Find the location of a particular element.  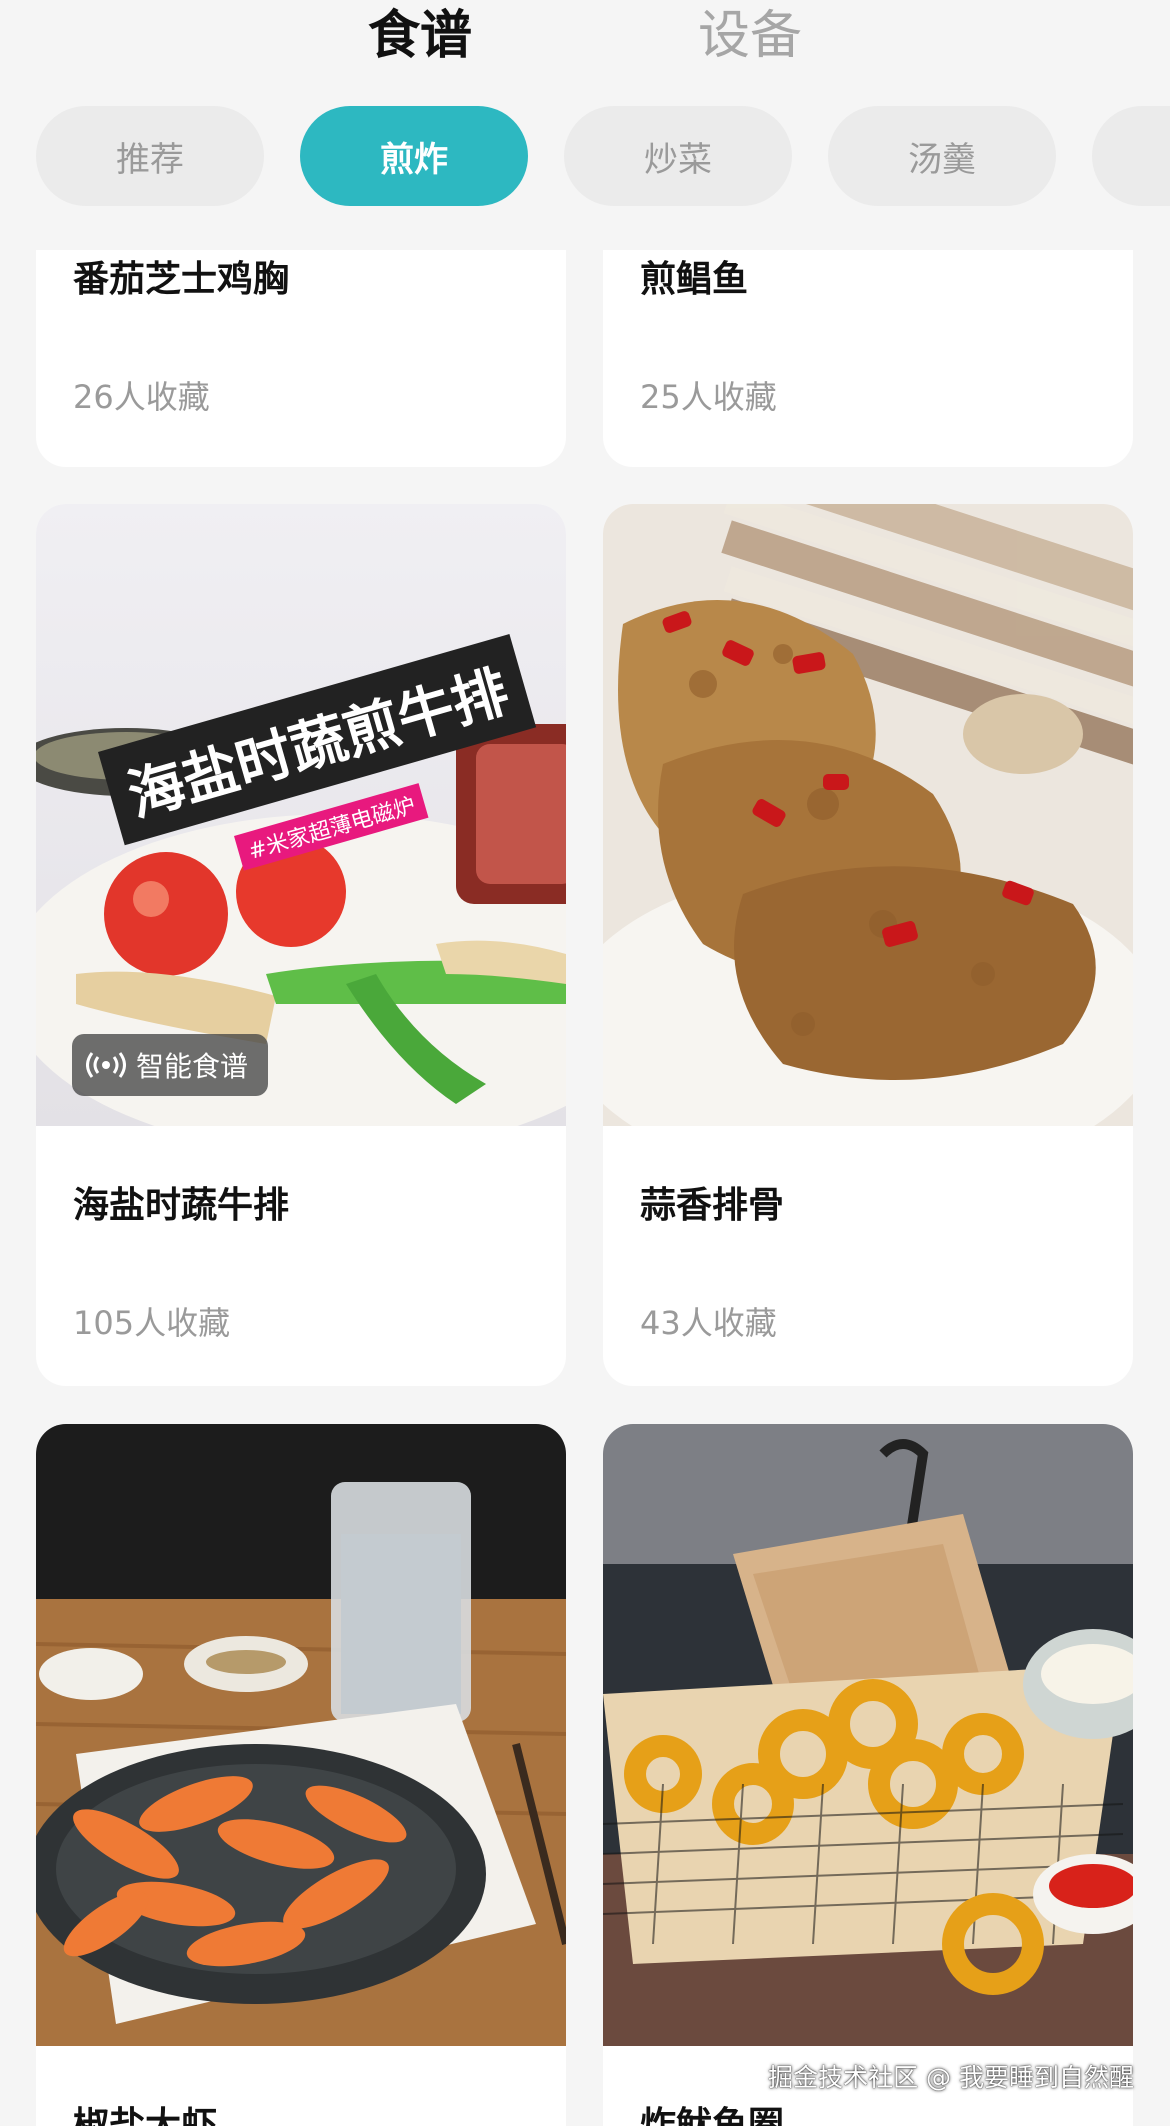

recipe-card: 炸鱿鱼圈 is located at coordinates (868, 1775).